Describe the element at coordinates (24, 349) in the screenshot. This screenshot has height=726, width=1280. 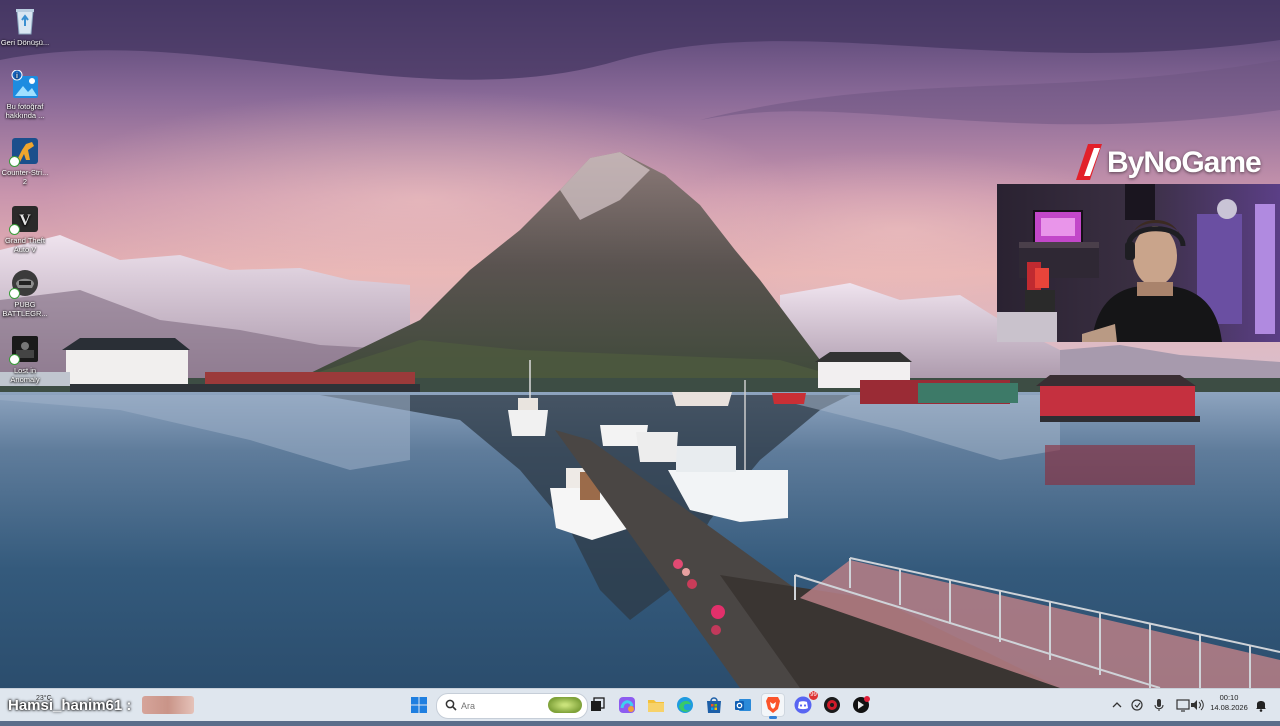
I see `lost-in-anomaly-icon` at that location.